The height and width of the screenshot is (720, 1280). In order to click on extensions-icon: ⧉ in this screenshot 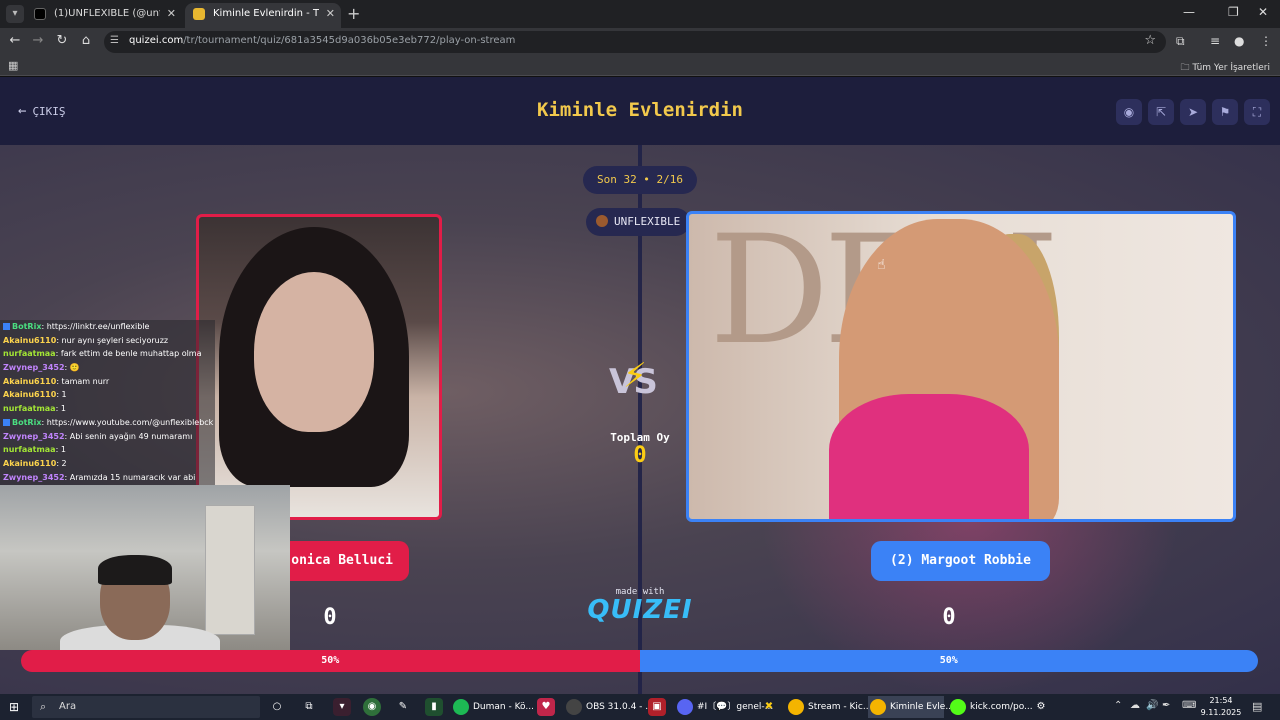, I will do `click(1180, 41)`.